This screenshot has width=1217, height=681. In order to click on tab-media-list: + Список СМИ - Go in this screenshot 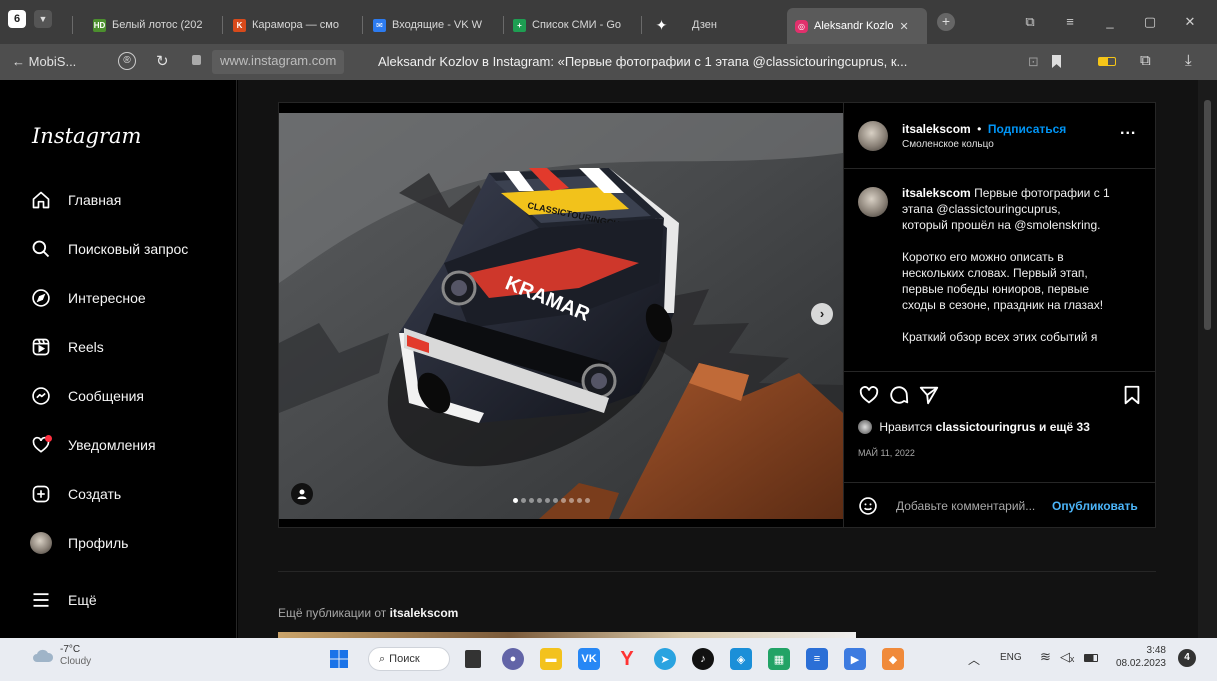, I will do `click(574, 25)`.